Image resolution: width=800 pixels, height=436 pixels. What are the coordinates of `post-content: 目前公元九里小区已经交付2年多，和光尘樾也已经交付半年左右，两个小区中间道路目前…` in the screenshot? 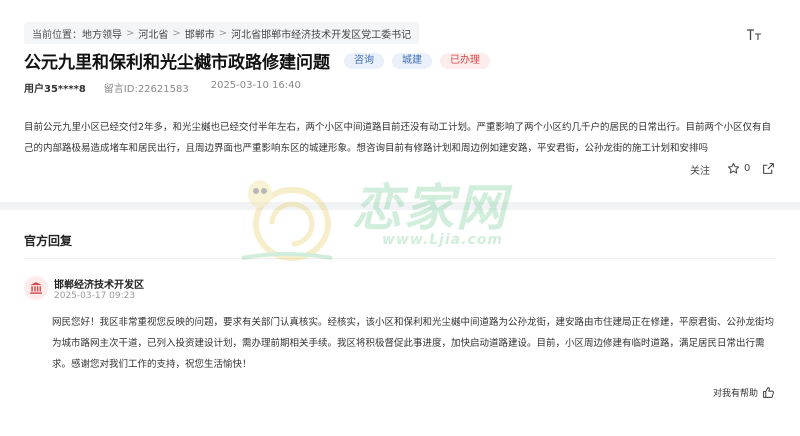 It's located at (398, 138).